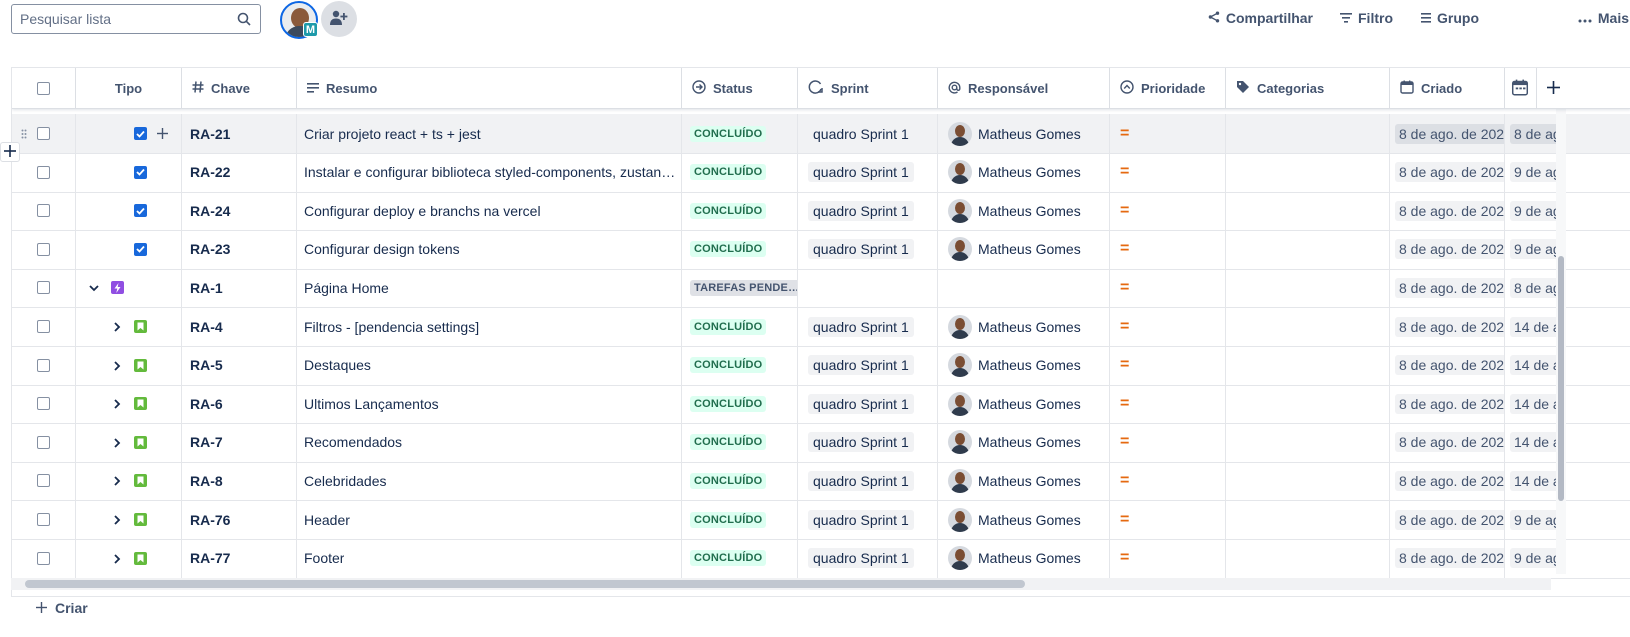  Describe the element at coordinates (239, 133) in the screenshot. I see `issue-key: RA-21` at that location.